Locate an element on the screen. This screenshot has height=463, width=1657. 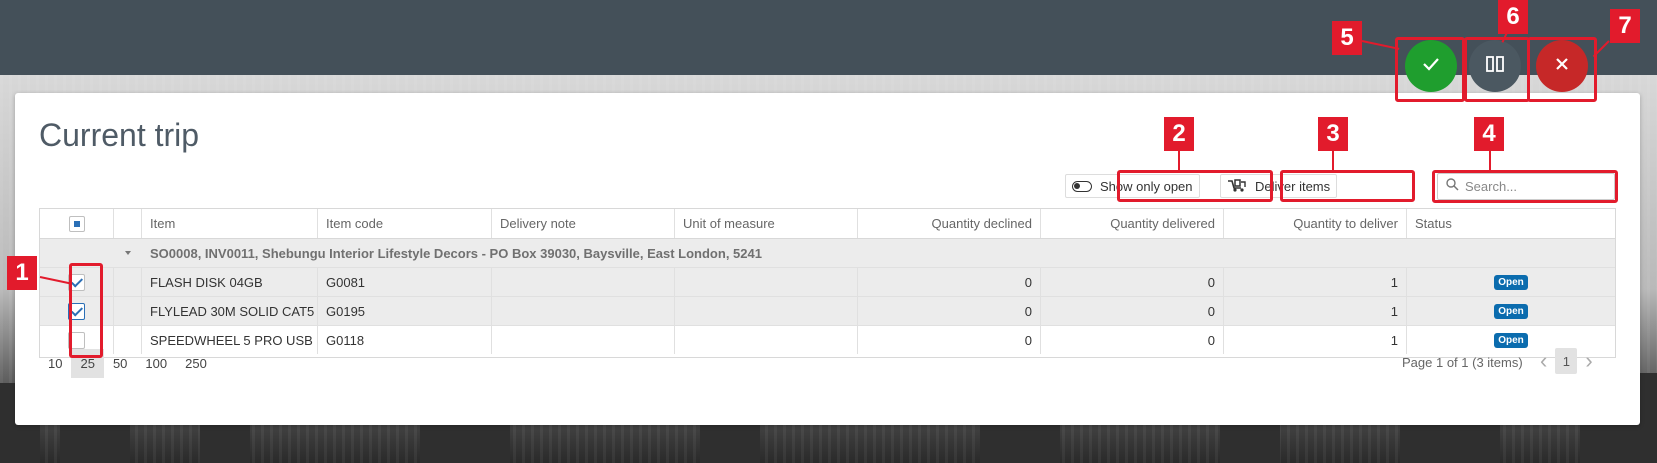
page-size-250: 250 is located at coordinates (196, 363).